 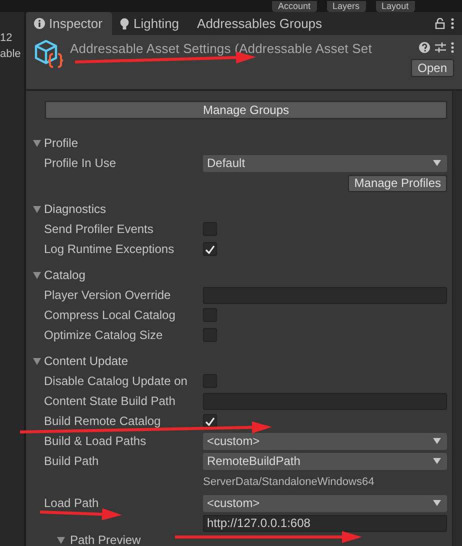 What do you see at coordinates (294, 6) in the screenshot?
I see `toolbar-dropdown: Account` at bounding box center [294, 6].